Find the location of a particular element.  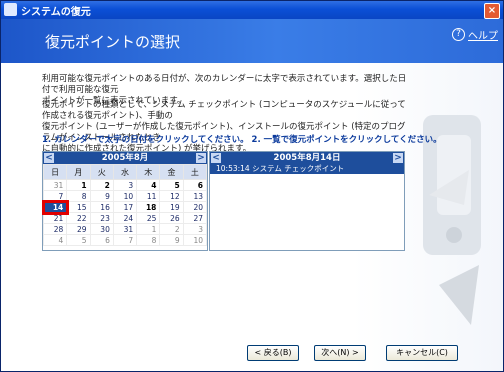

calendar-day: 13 is located at coordinates (195, 196).